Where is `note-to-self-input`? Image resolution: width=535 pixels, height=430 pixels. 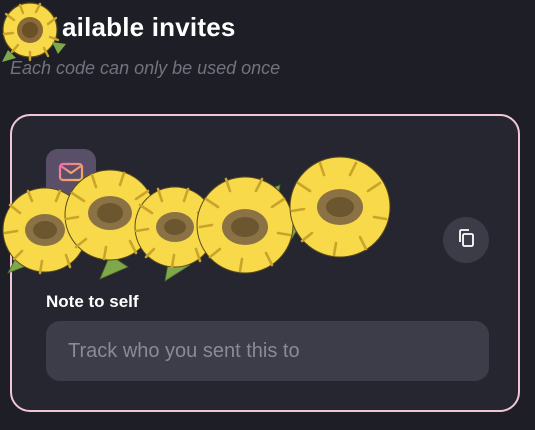 note-to-self-input is located at coordinates (267, 351).